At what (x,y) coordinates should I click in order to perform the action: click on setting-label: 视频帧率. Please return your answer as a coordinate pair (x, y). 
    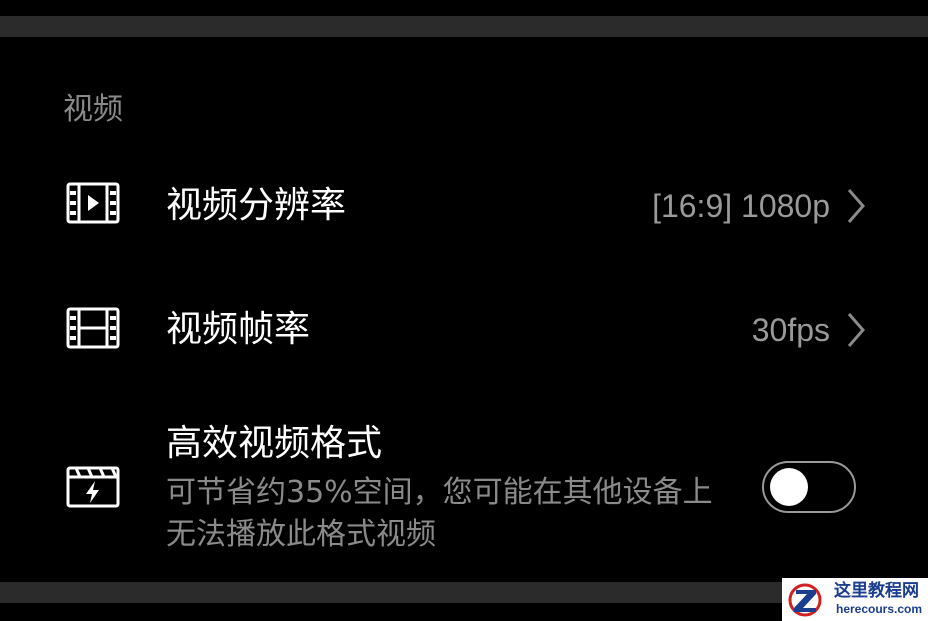
    Looking at the image, I should click on (238, 329).